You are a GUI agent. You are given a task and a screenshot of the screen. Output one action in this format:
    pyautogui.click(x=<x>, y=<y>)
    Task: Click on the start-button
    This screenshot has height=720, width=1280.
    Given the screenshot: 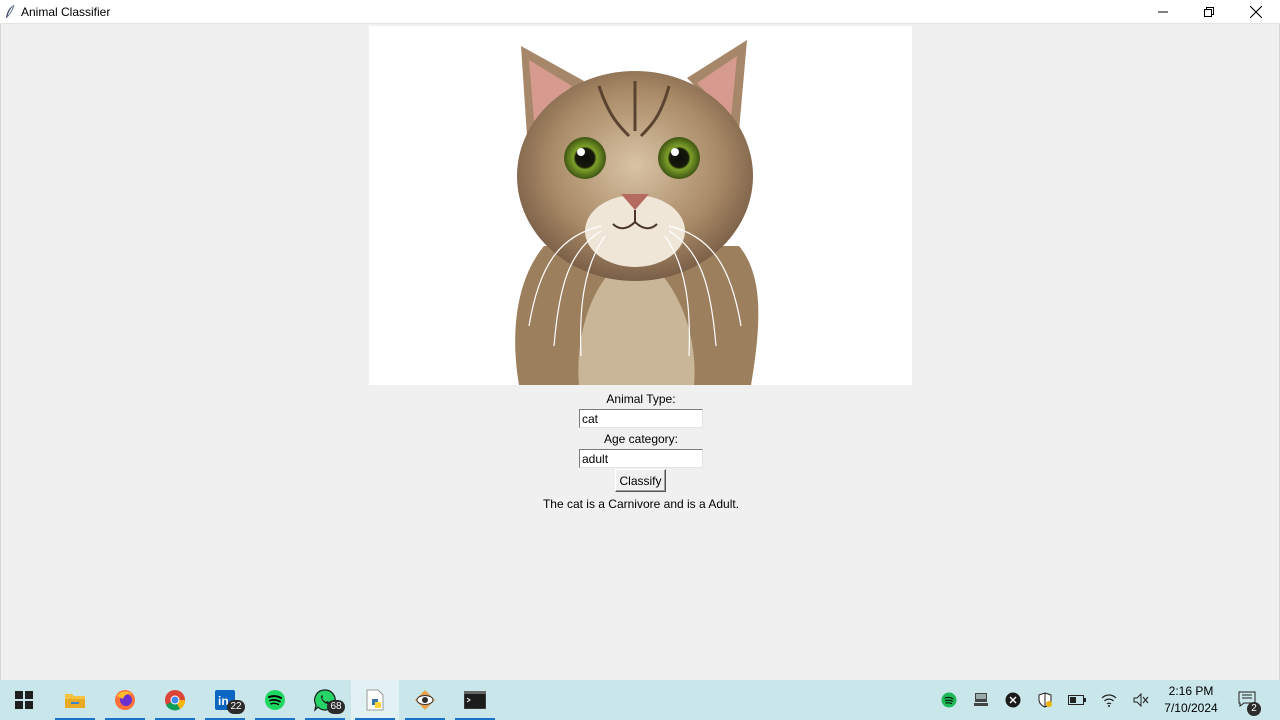 What is the action you would take?
    pyautogui.click(x=24, y=700)
    